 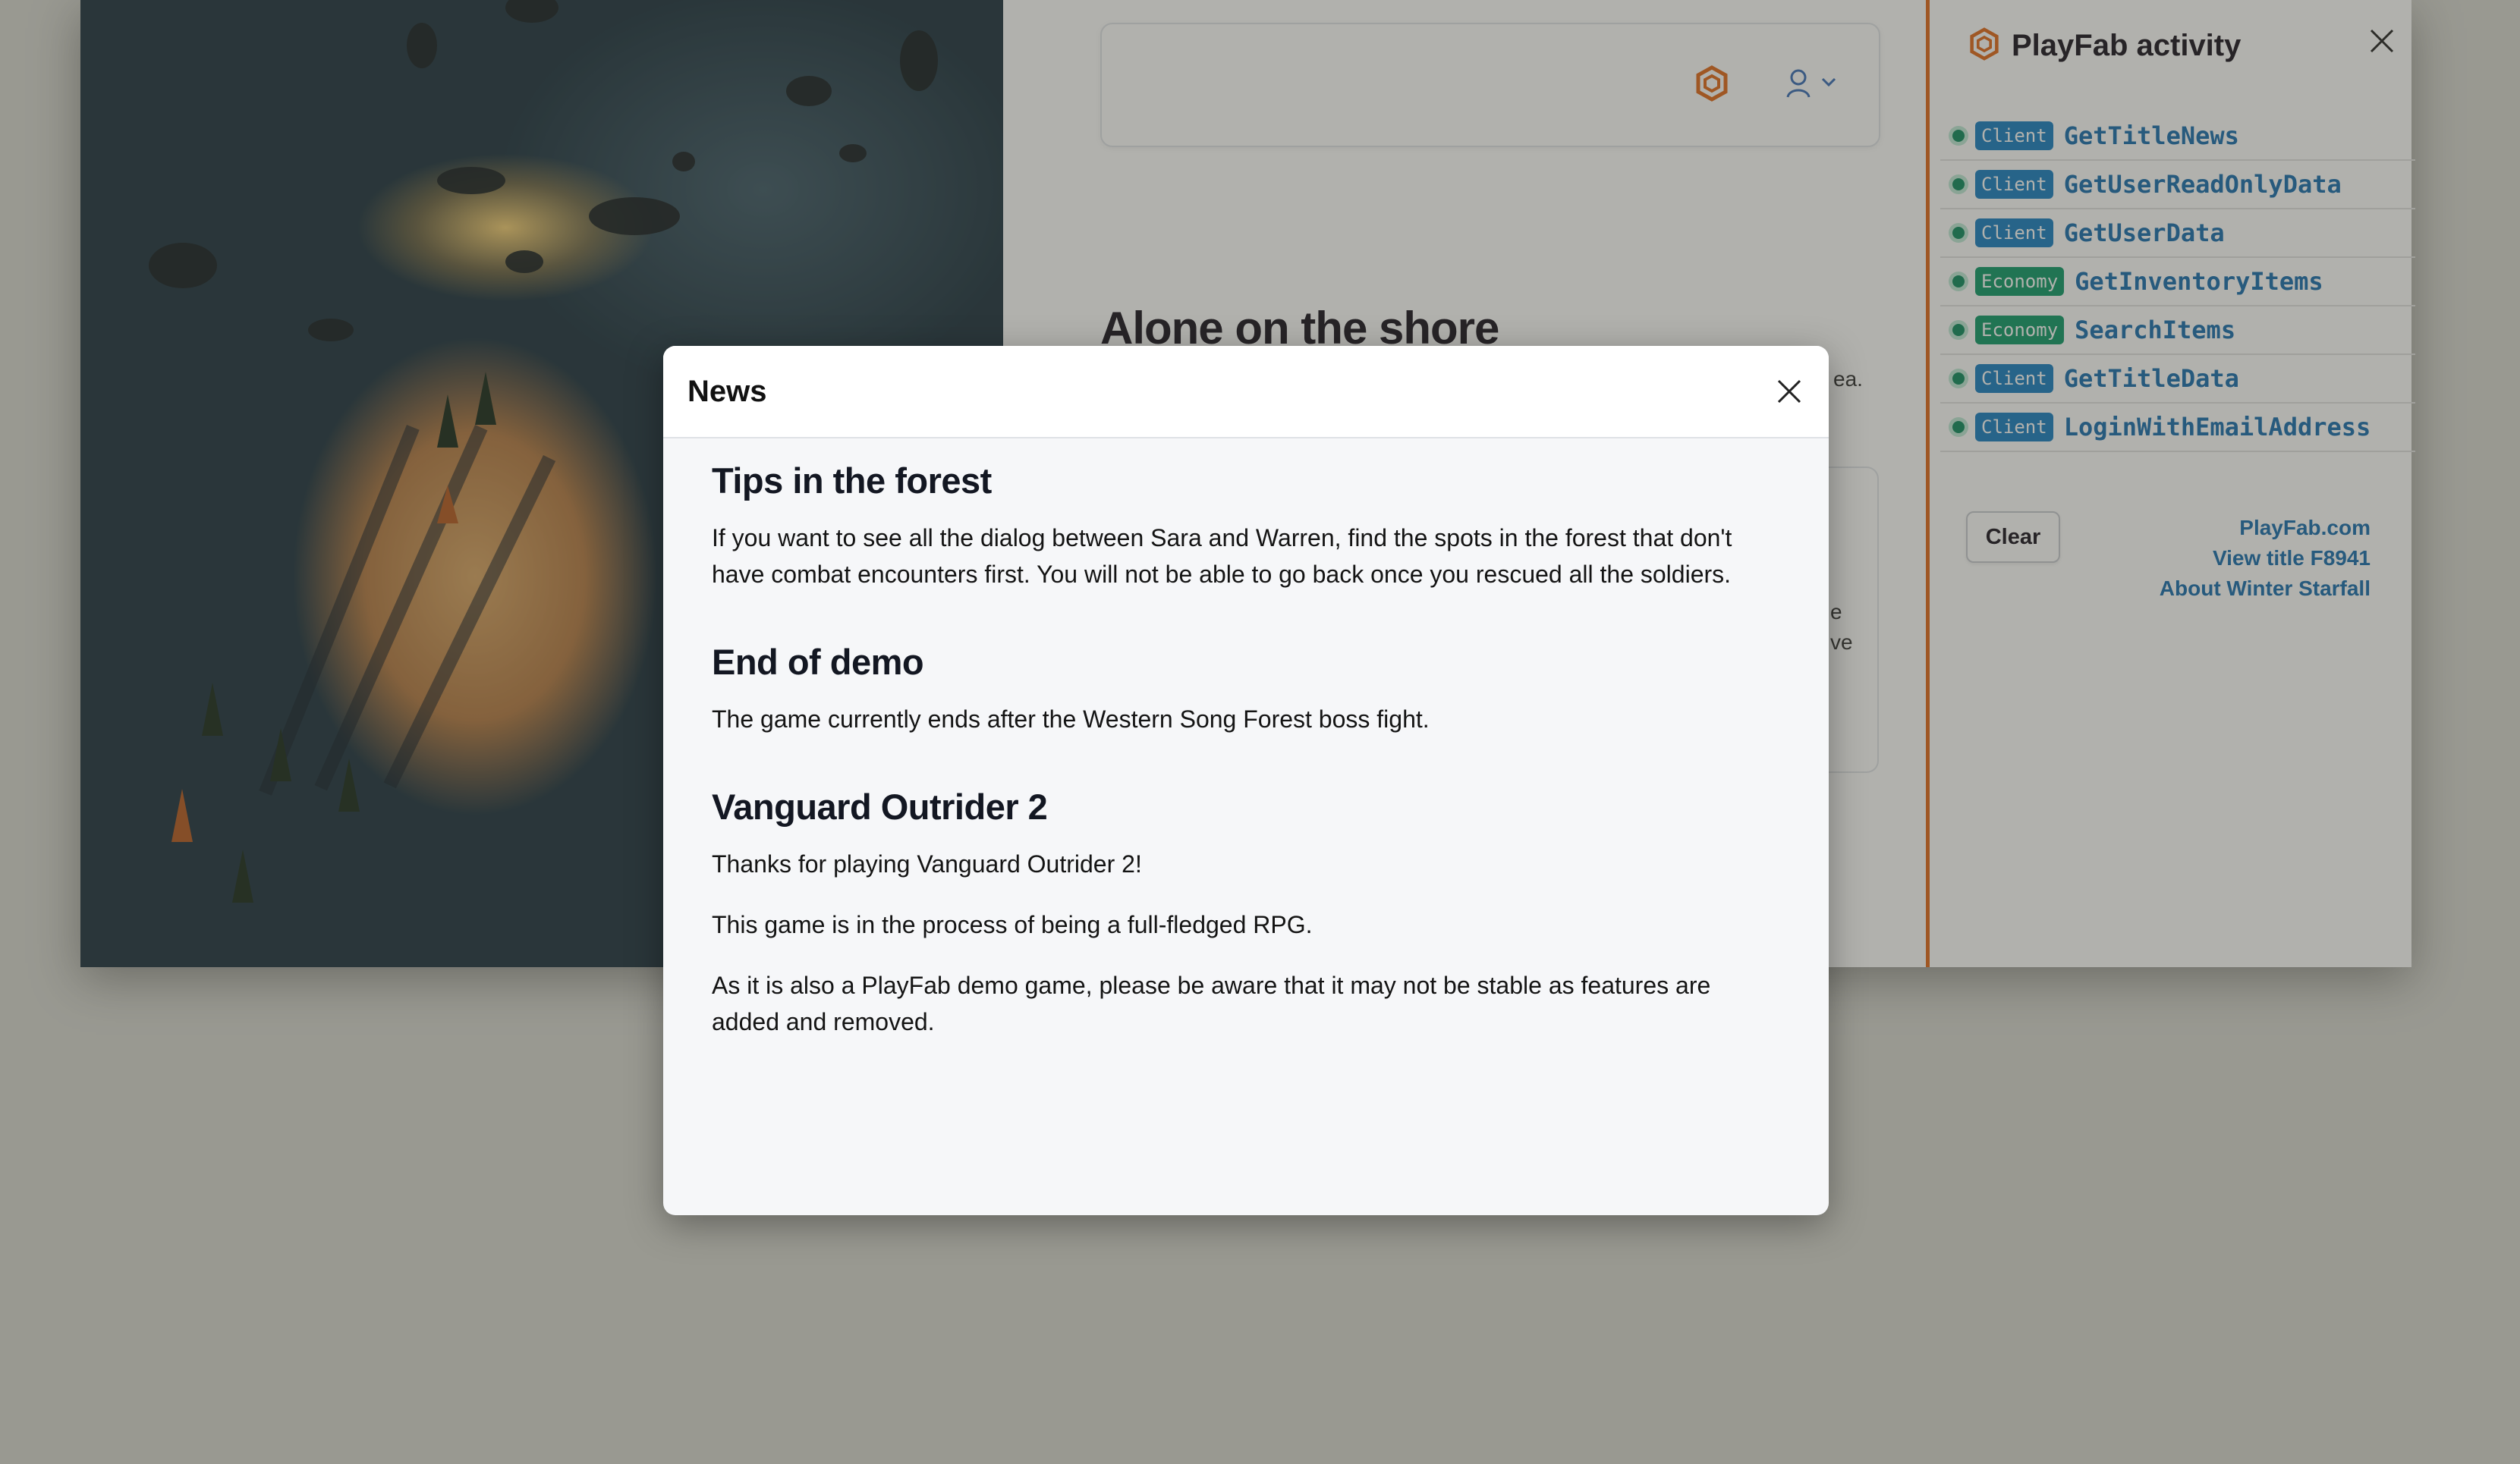 What do you see at coordinates (880, 807) in the screenshot?
I see `news-heading: Vanguard Outrider 2` at bounding box center [880, 807].